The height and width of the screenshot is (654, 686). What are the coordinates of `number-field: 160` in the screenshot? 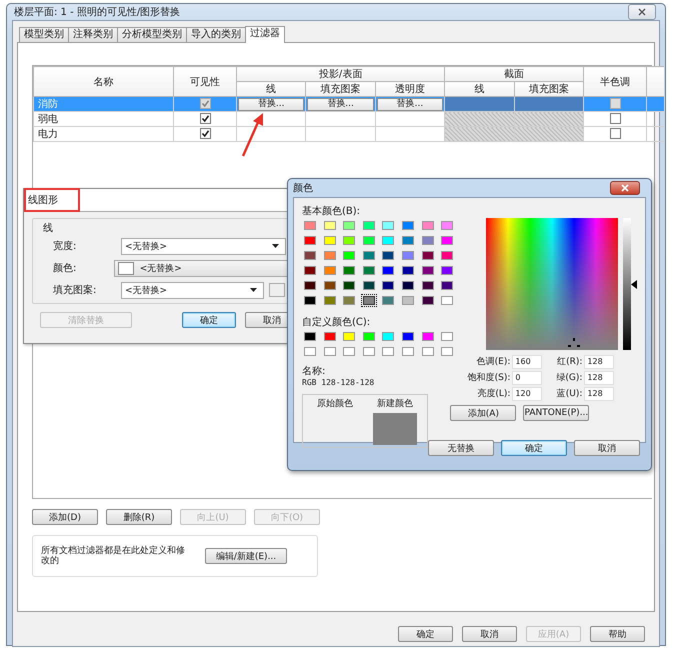 It's located at (527, 361).